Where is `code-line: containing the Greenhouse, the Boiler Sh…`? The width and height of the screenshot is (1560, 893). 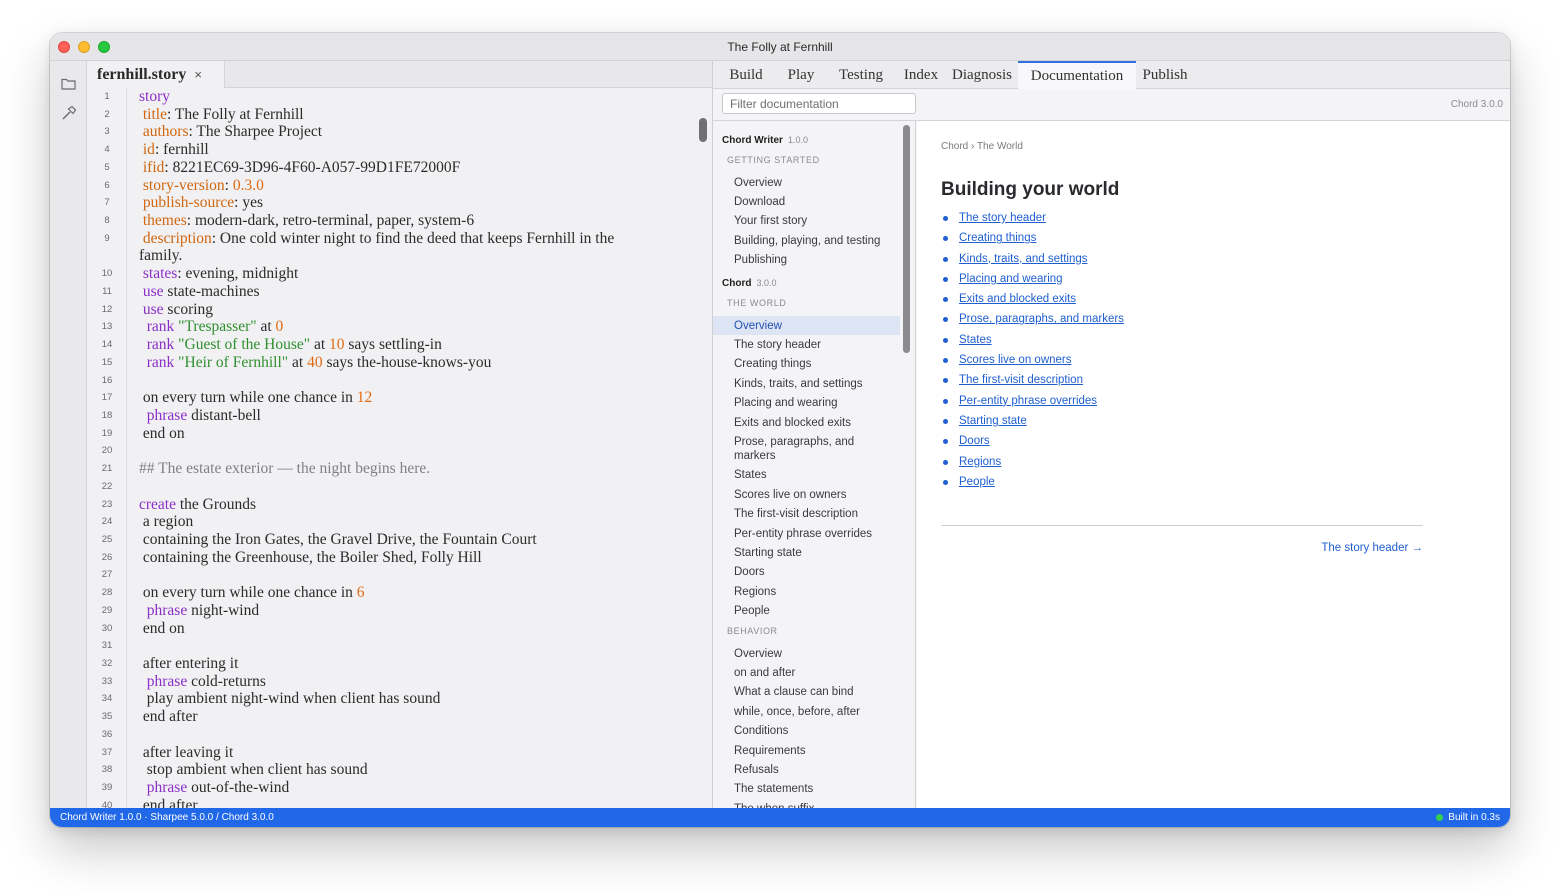
code-line: containing the Greenhouse, the Boiler Sh… is located at coordinates (310, 558).